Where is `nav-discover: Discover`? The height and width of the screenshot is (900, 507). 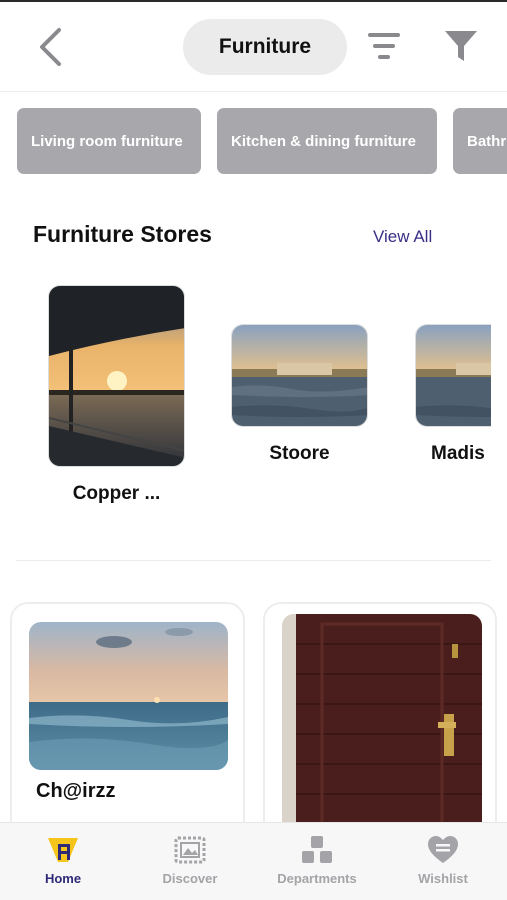
nav-discover: Discover is located at coordinates (190, 861).